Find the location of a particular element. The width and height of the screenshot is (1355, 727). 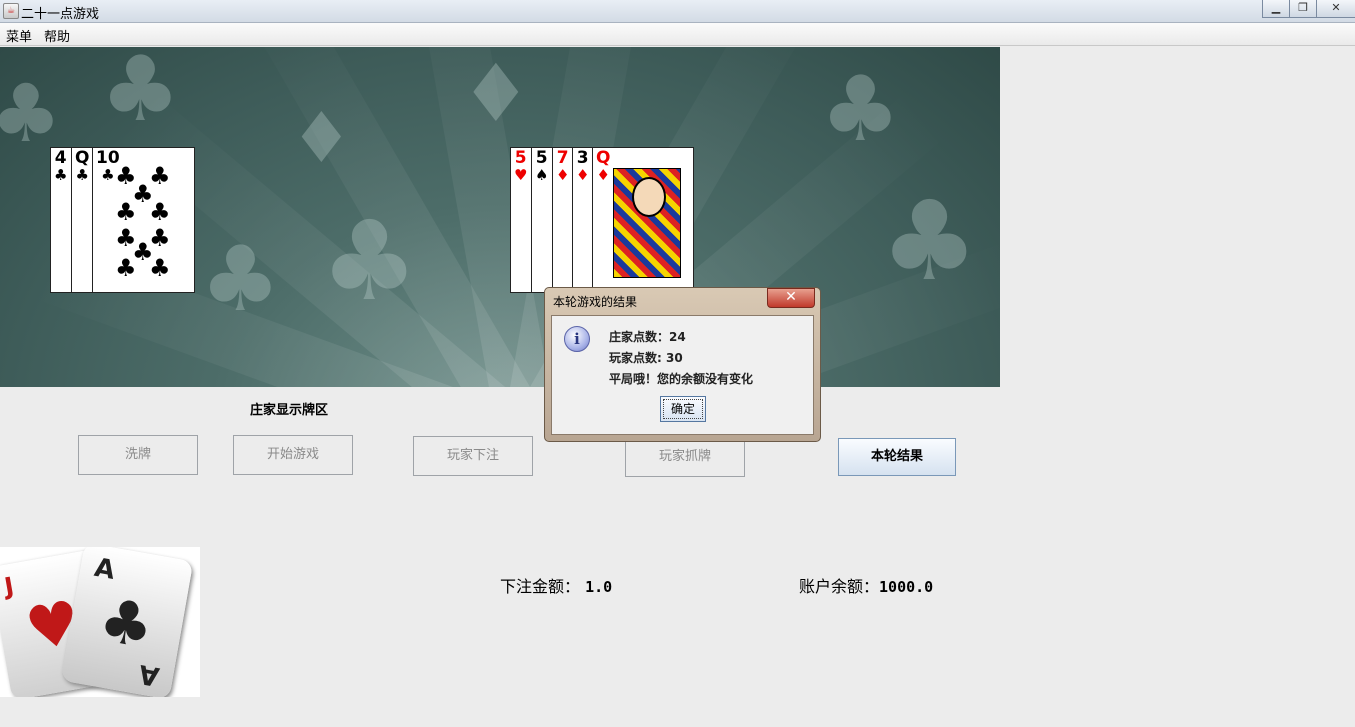

java-app-icon: ☕ is located at coordinates (11, 11).